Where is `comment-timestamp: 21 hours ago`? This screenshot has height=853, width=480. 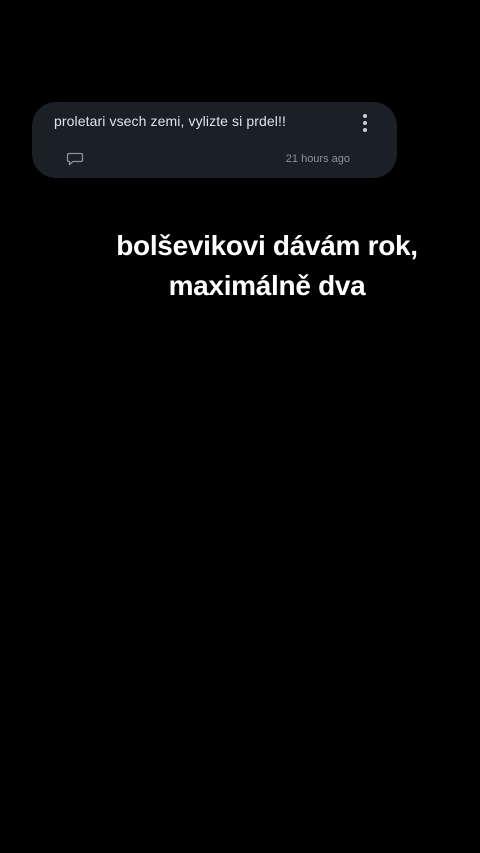 comment-timestamp: 21 hours ago is located at coordinates (317, 159).